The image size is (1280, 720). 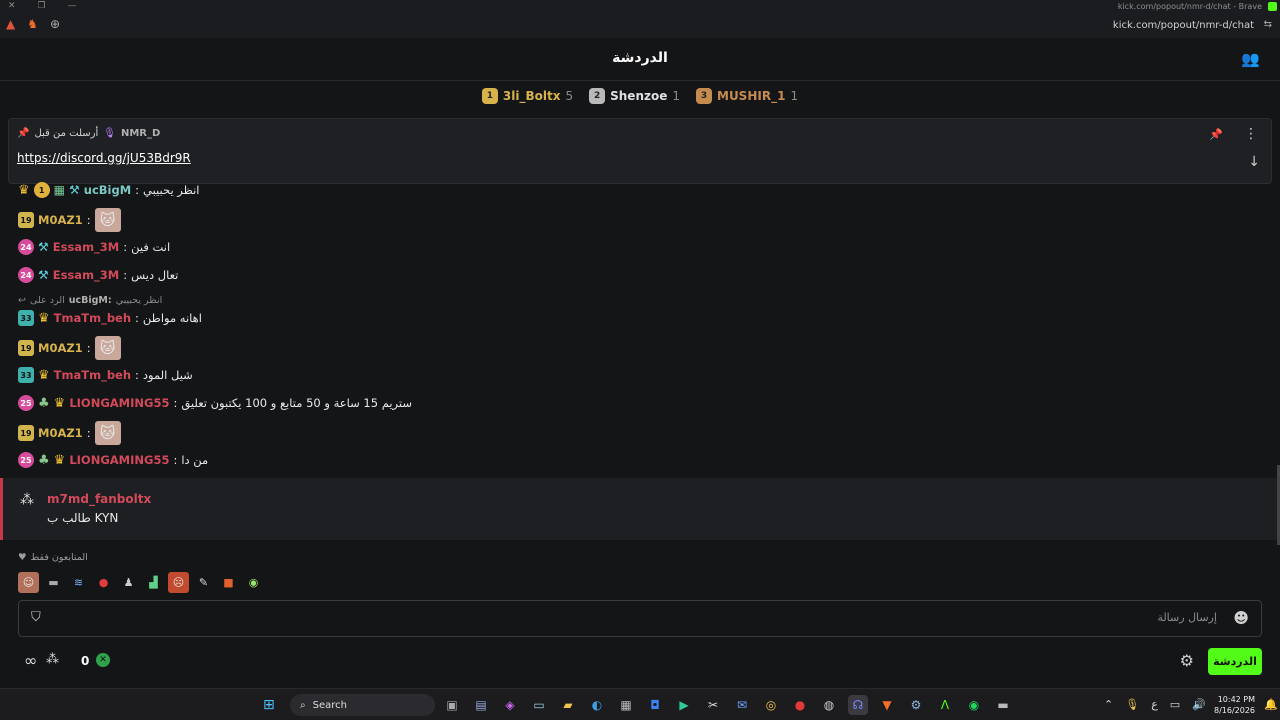 What do you see at coordinates (103, 582) in the screenshot?
I see `siren-emote-icon: ●` at bounding box center [103, 582].